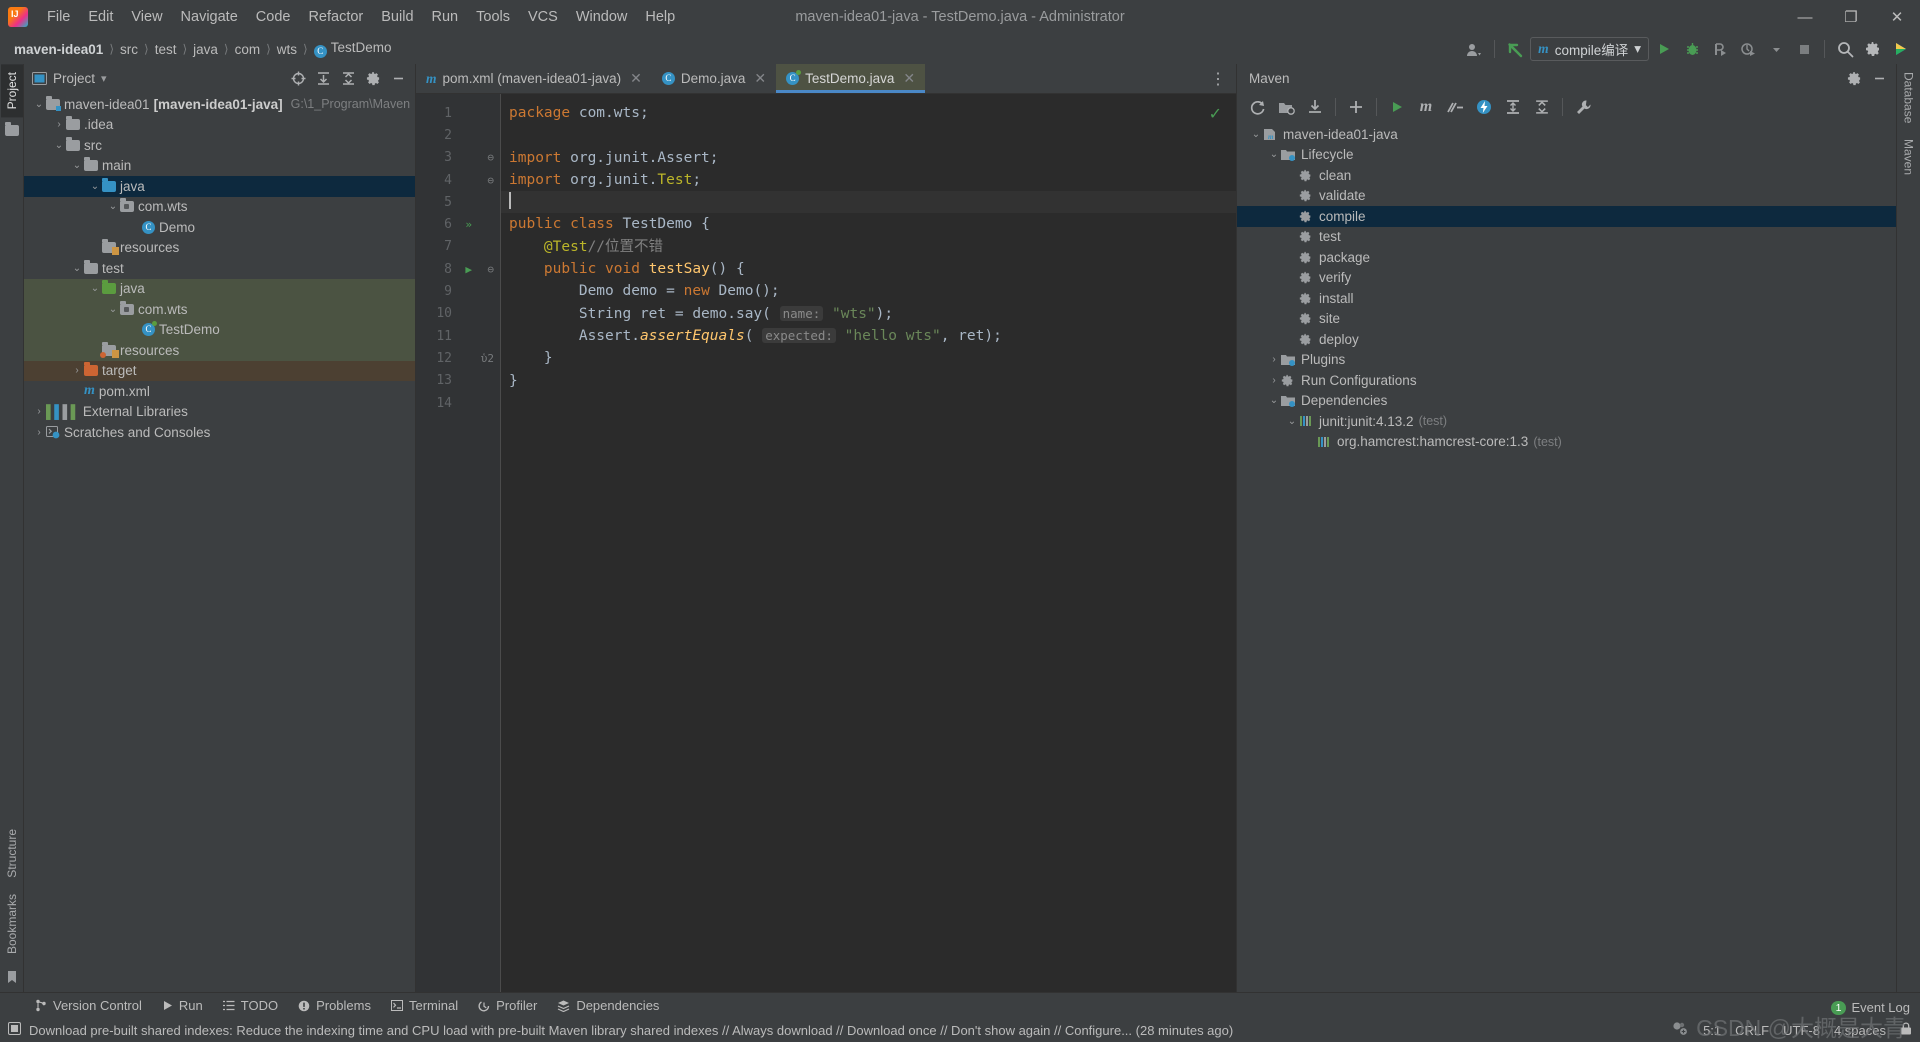 Image resolution: width=1920 pixels, height=1042 pixels. I want to click on inspections-widget-icon, so click(1680, 1030).